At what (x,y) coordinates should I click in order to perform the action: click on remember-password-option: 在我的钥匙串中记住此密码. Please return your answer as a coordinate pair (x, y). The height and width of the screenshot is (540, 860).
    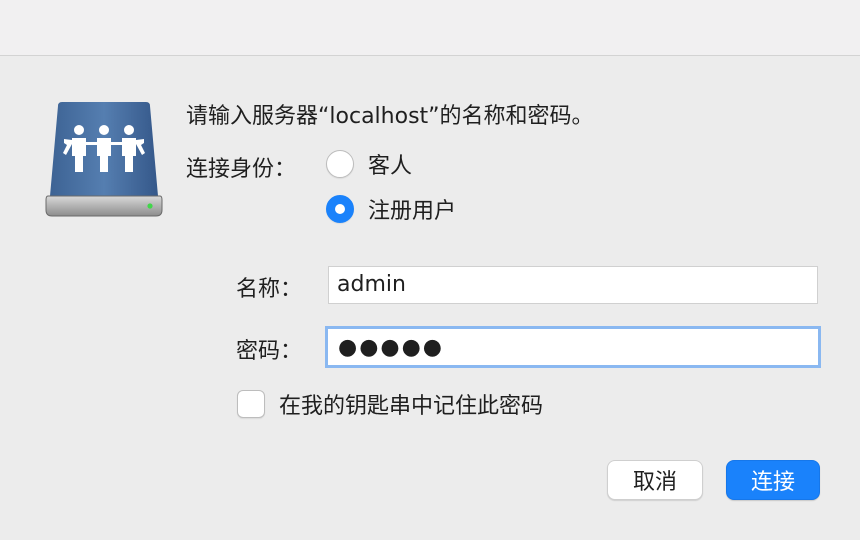
    Looking at the image, I should click on (390, 404).